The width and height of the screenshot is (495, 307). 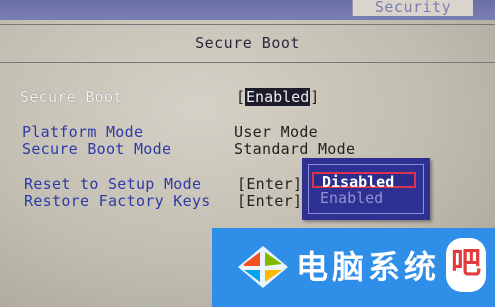 I want to click on option-enabled: Enabled, so click(x=364, y=198).